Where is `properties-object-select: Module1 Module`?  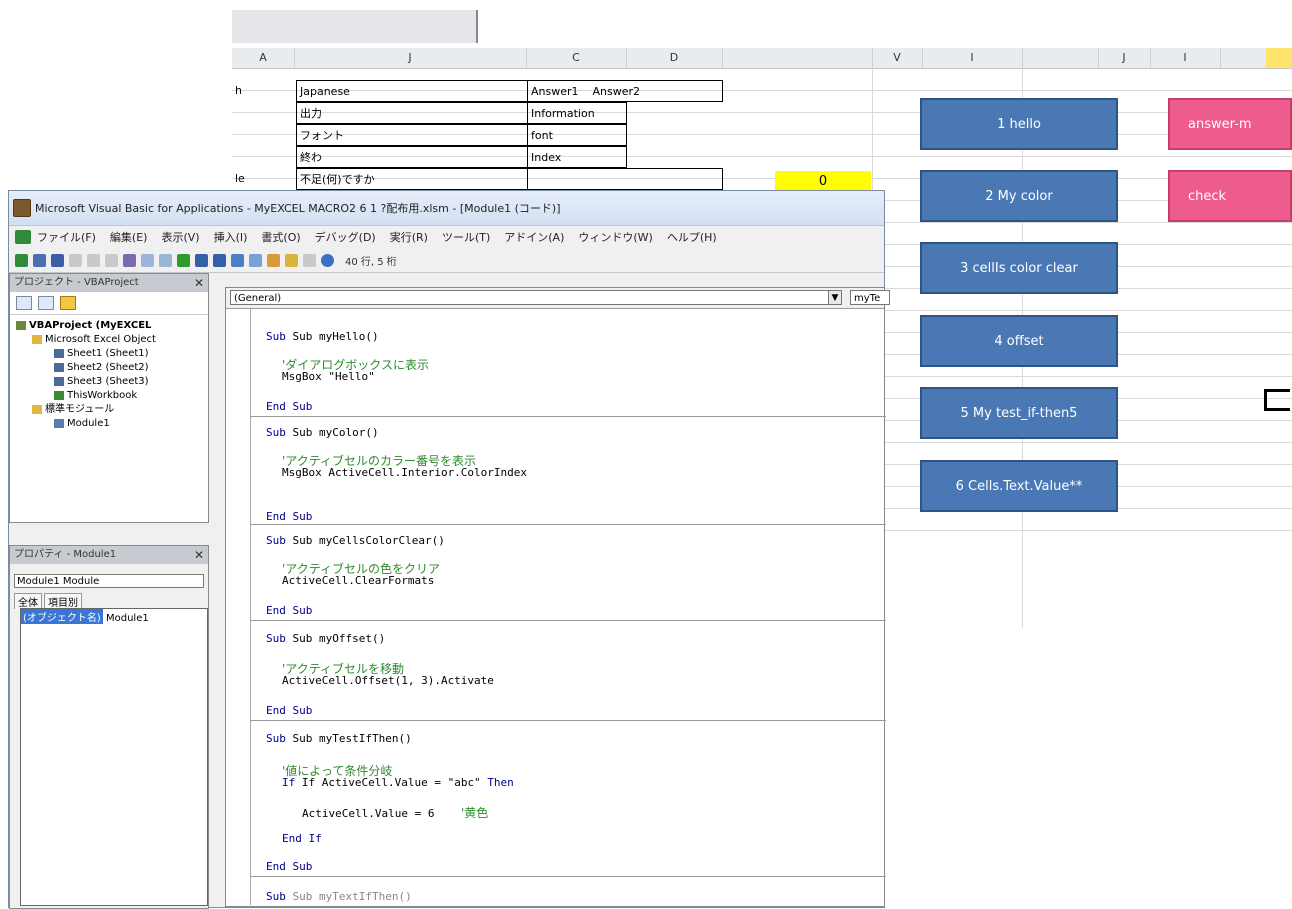
properties-object-select: Module1 Module is located at coordinates (109, 581).